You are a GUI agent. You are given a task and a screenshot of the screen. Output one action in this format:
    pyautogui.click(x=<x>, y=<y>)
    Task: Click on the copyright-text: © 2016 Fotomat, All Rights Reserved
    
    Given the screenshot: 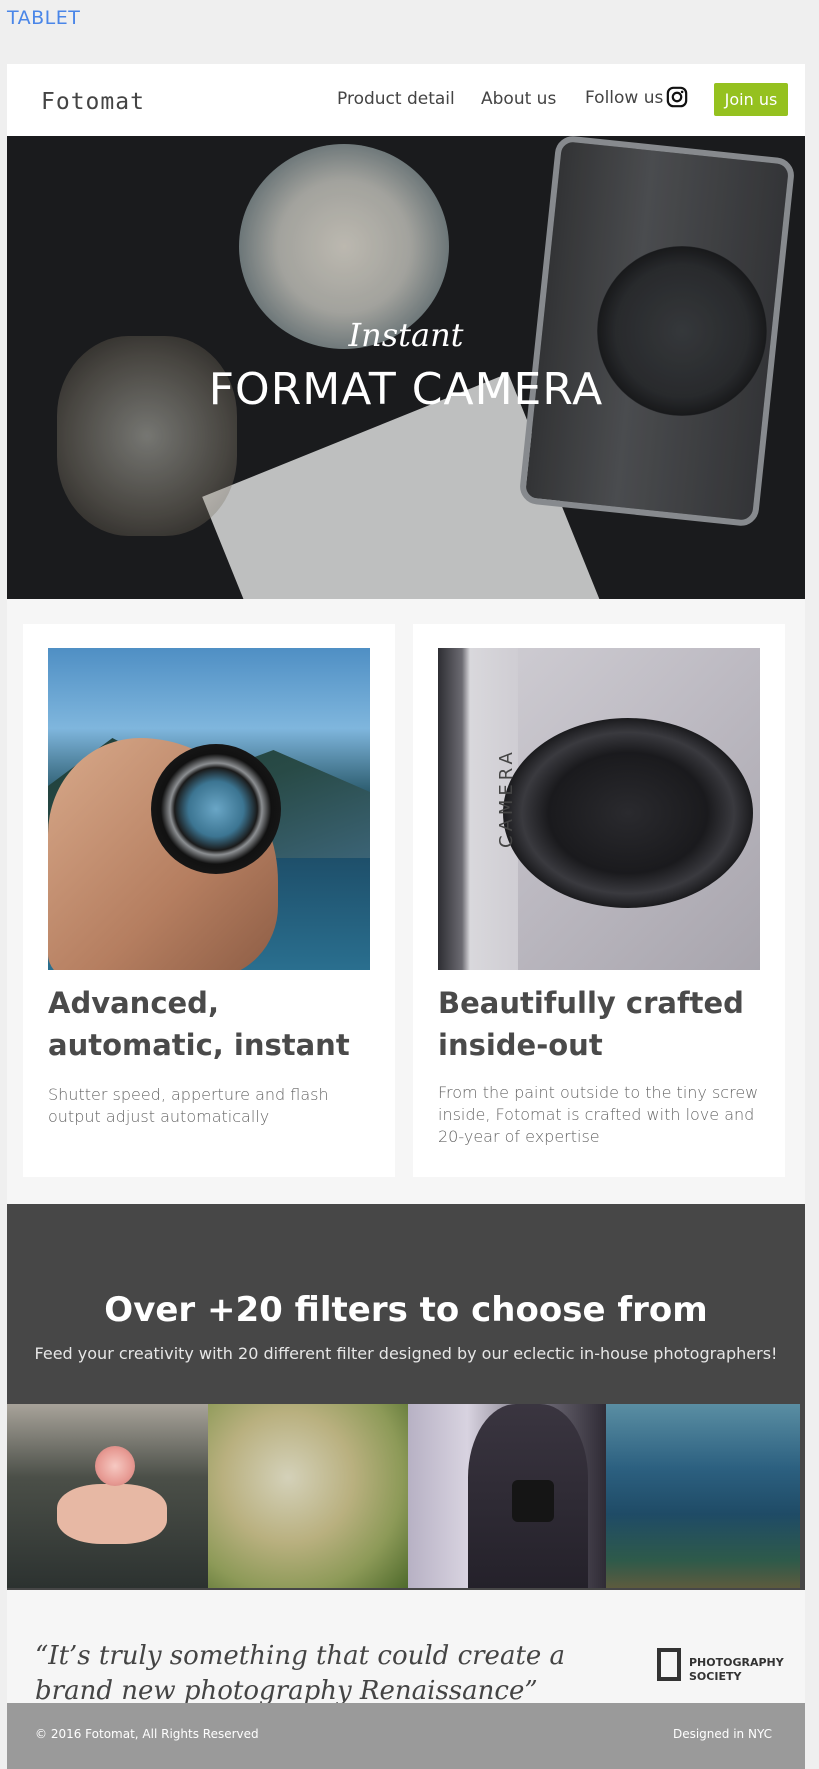 What is the action you would take?
    pyautogui.click(x=147, y=1734)
    